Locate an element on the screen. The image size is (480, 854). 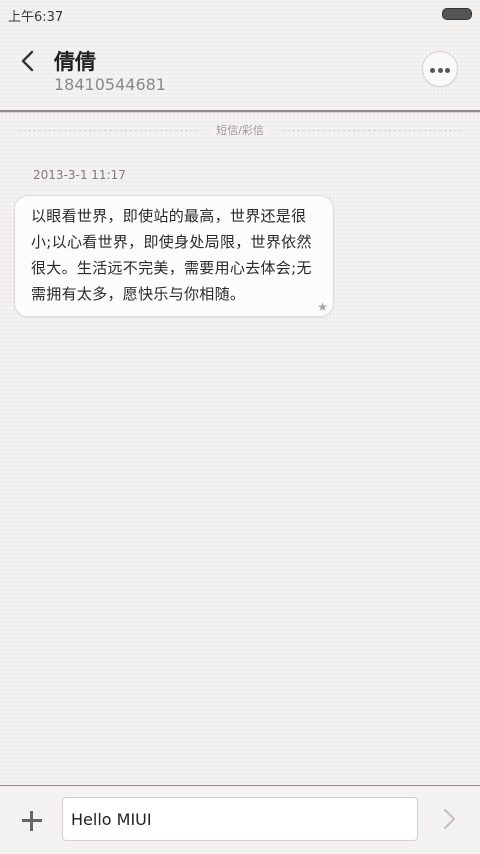
plus-icon-vertical is located at coordinates (31, 821).